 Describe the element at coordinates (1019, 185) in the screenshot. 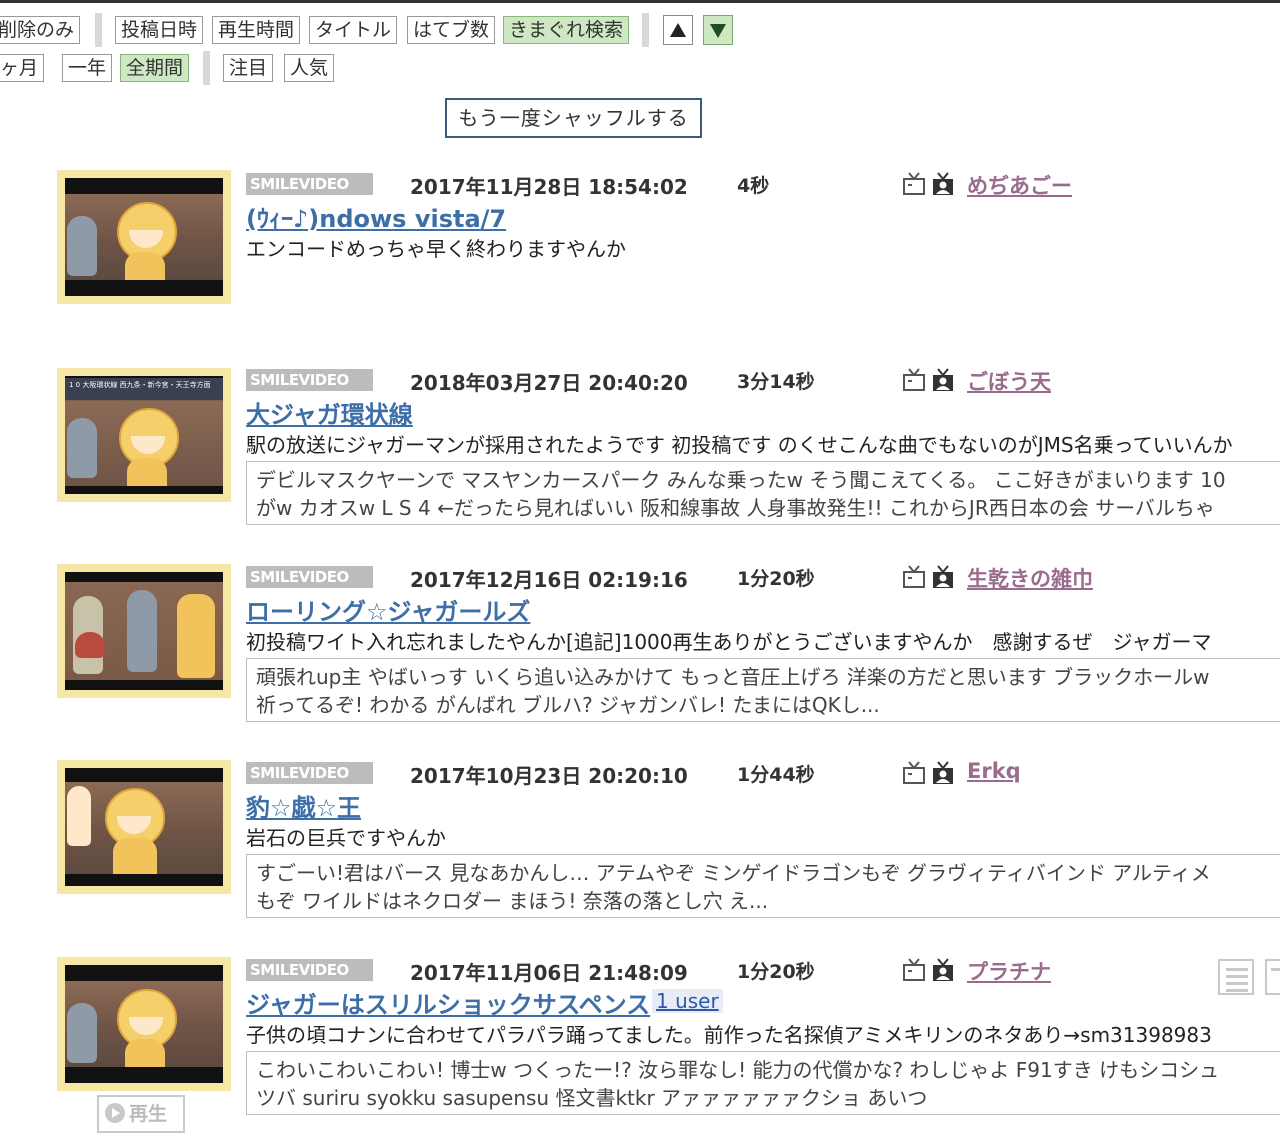

I see `uploader-link: めぢあごー` at that location.